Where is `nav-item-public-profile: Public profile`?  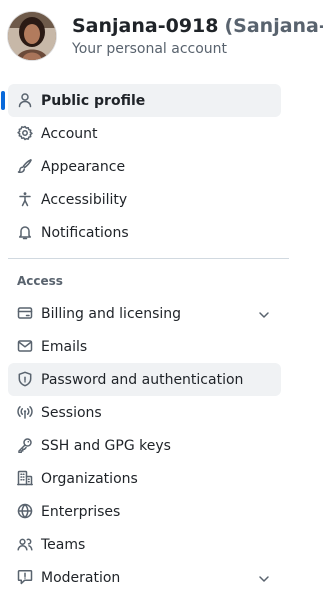 nav-item-public-profile: Public profile is located at coordinates (161, 100).